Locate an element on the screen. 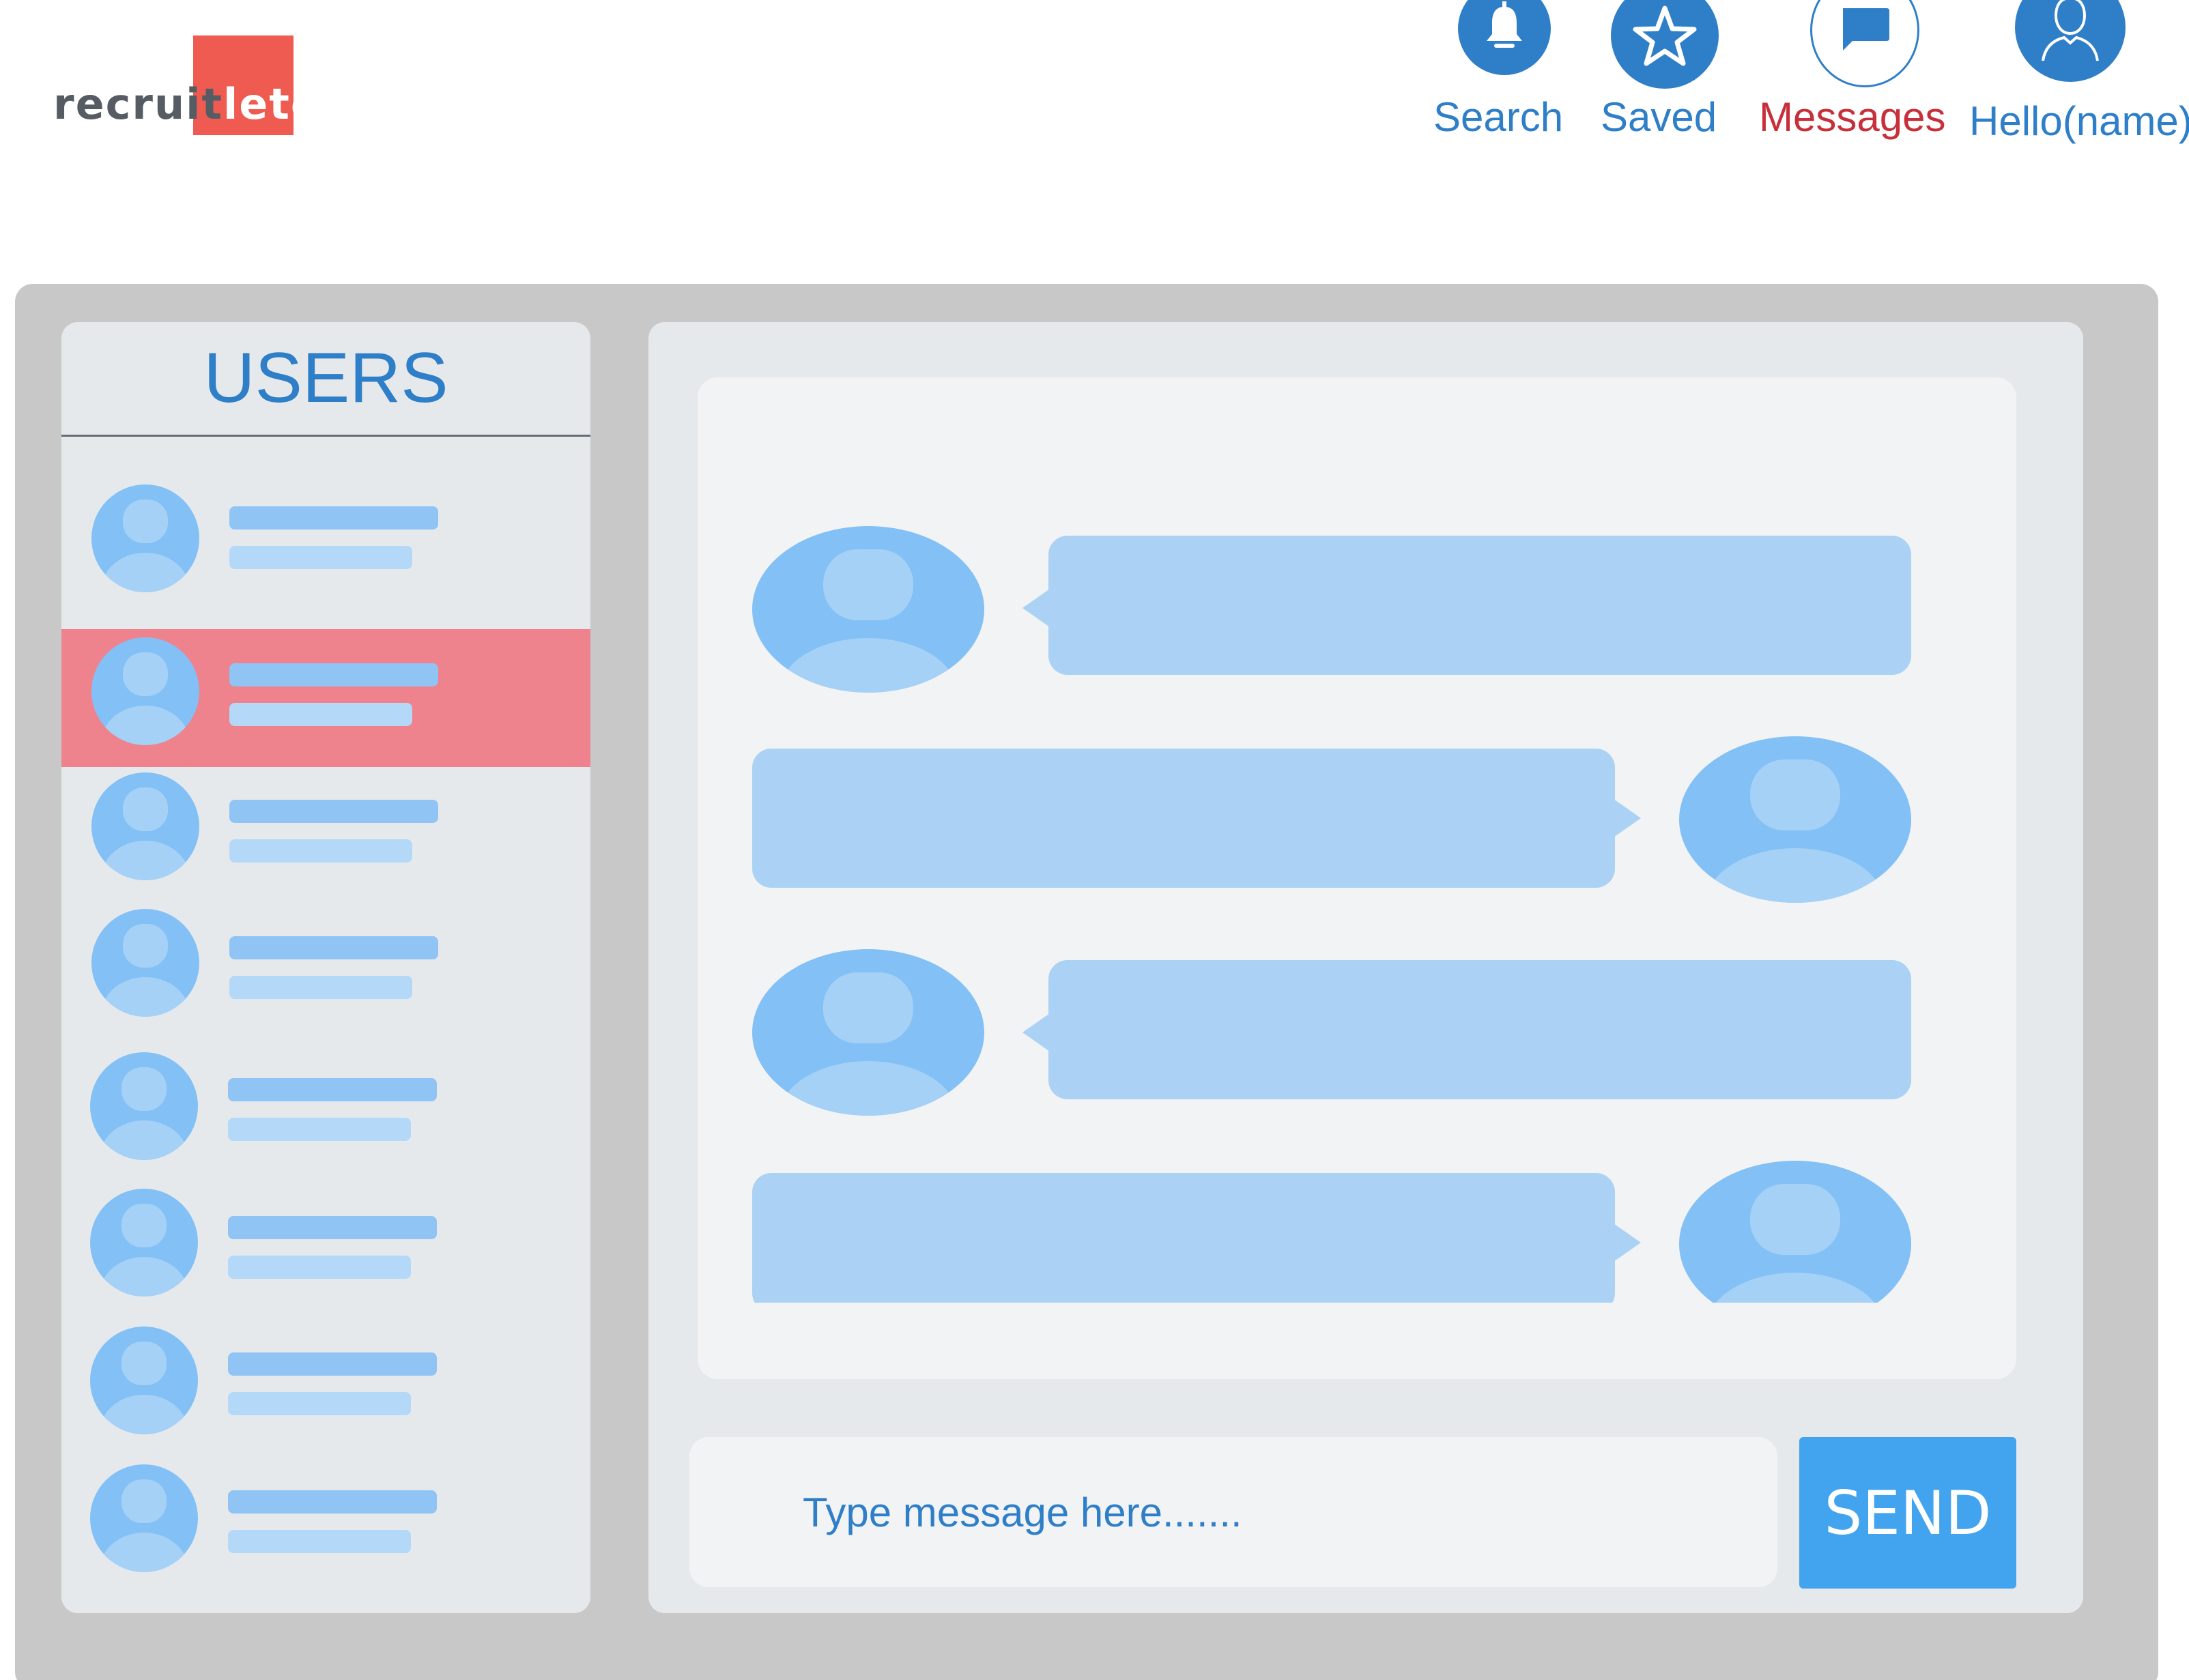 This screenshot has width=2189, height=1680. users-title: USERS is located at coordinates (325, 378).